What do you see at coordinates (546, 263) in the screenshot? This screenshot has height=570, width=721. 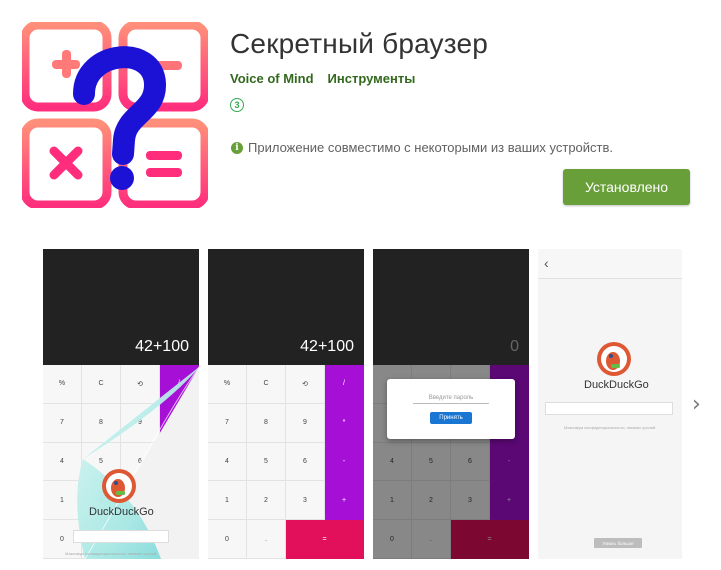 I see `back-arrow-icon: ‹` at bounding box center [546, 263].